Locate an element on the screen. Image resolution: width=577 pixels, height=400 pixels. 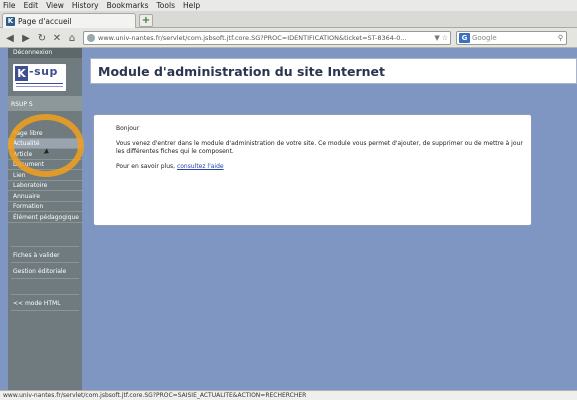
page-header: Module d'administration du site Internet is located at coordinates (333, 71).